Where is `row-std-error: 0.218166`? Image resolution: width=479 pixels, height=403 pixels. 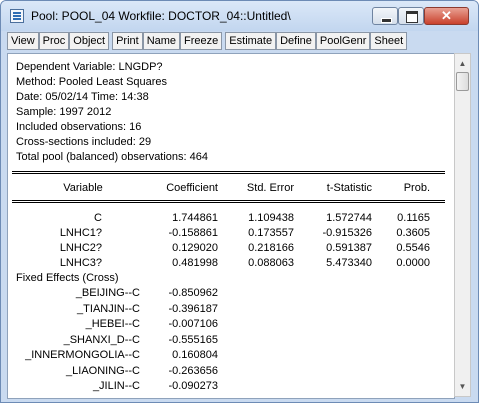
row-std-error: 0.218166 is located at coordinates (271, 248).